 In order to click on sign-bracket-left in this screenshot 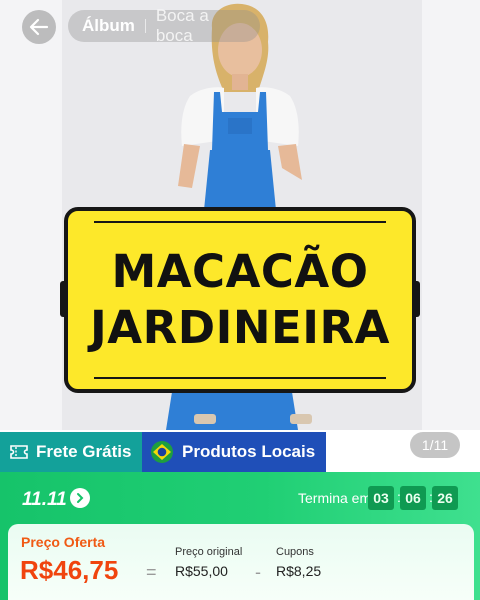, I will do `click(64, 299)`.